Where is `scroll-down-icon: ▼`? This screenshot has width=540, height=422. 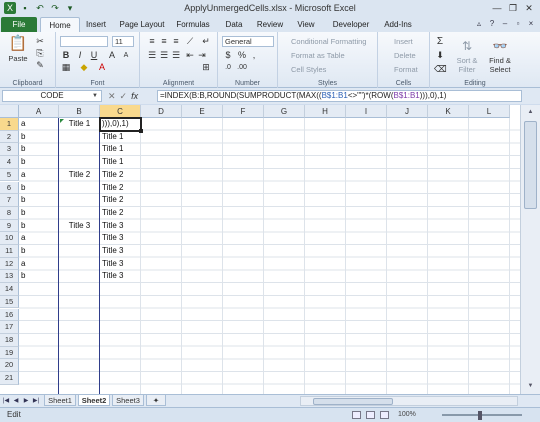 scroll-down-icon: ▼ is located at coordinates (530, 386).